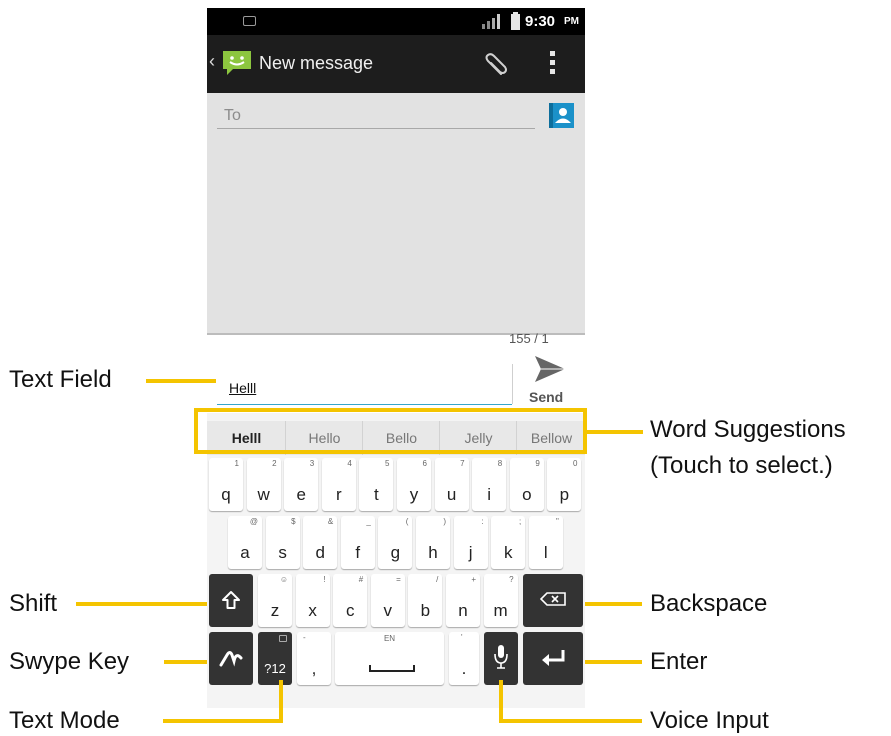  What do you see at coordinates (613, 604) in the screenshot?
I see `callout-line-backspace` at bounding box center [613, 604].